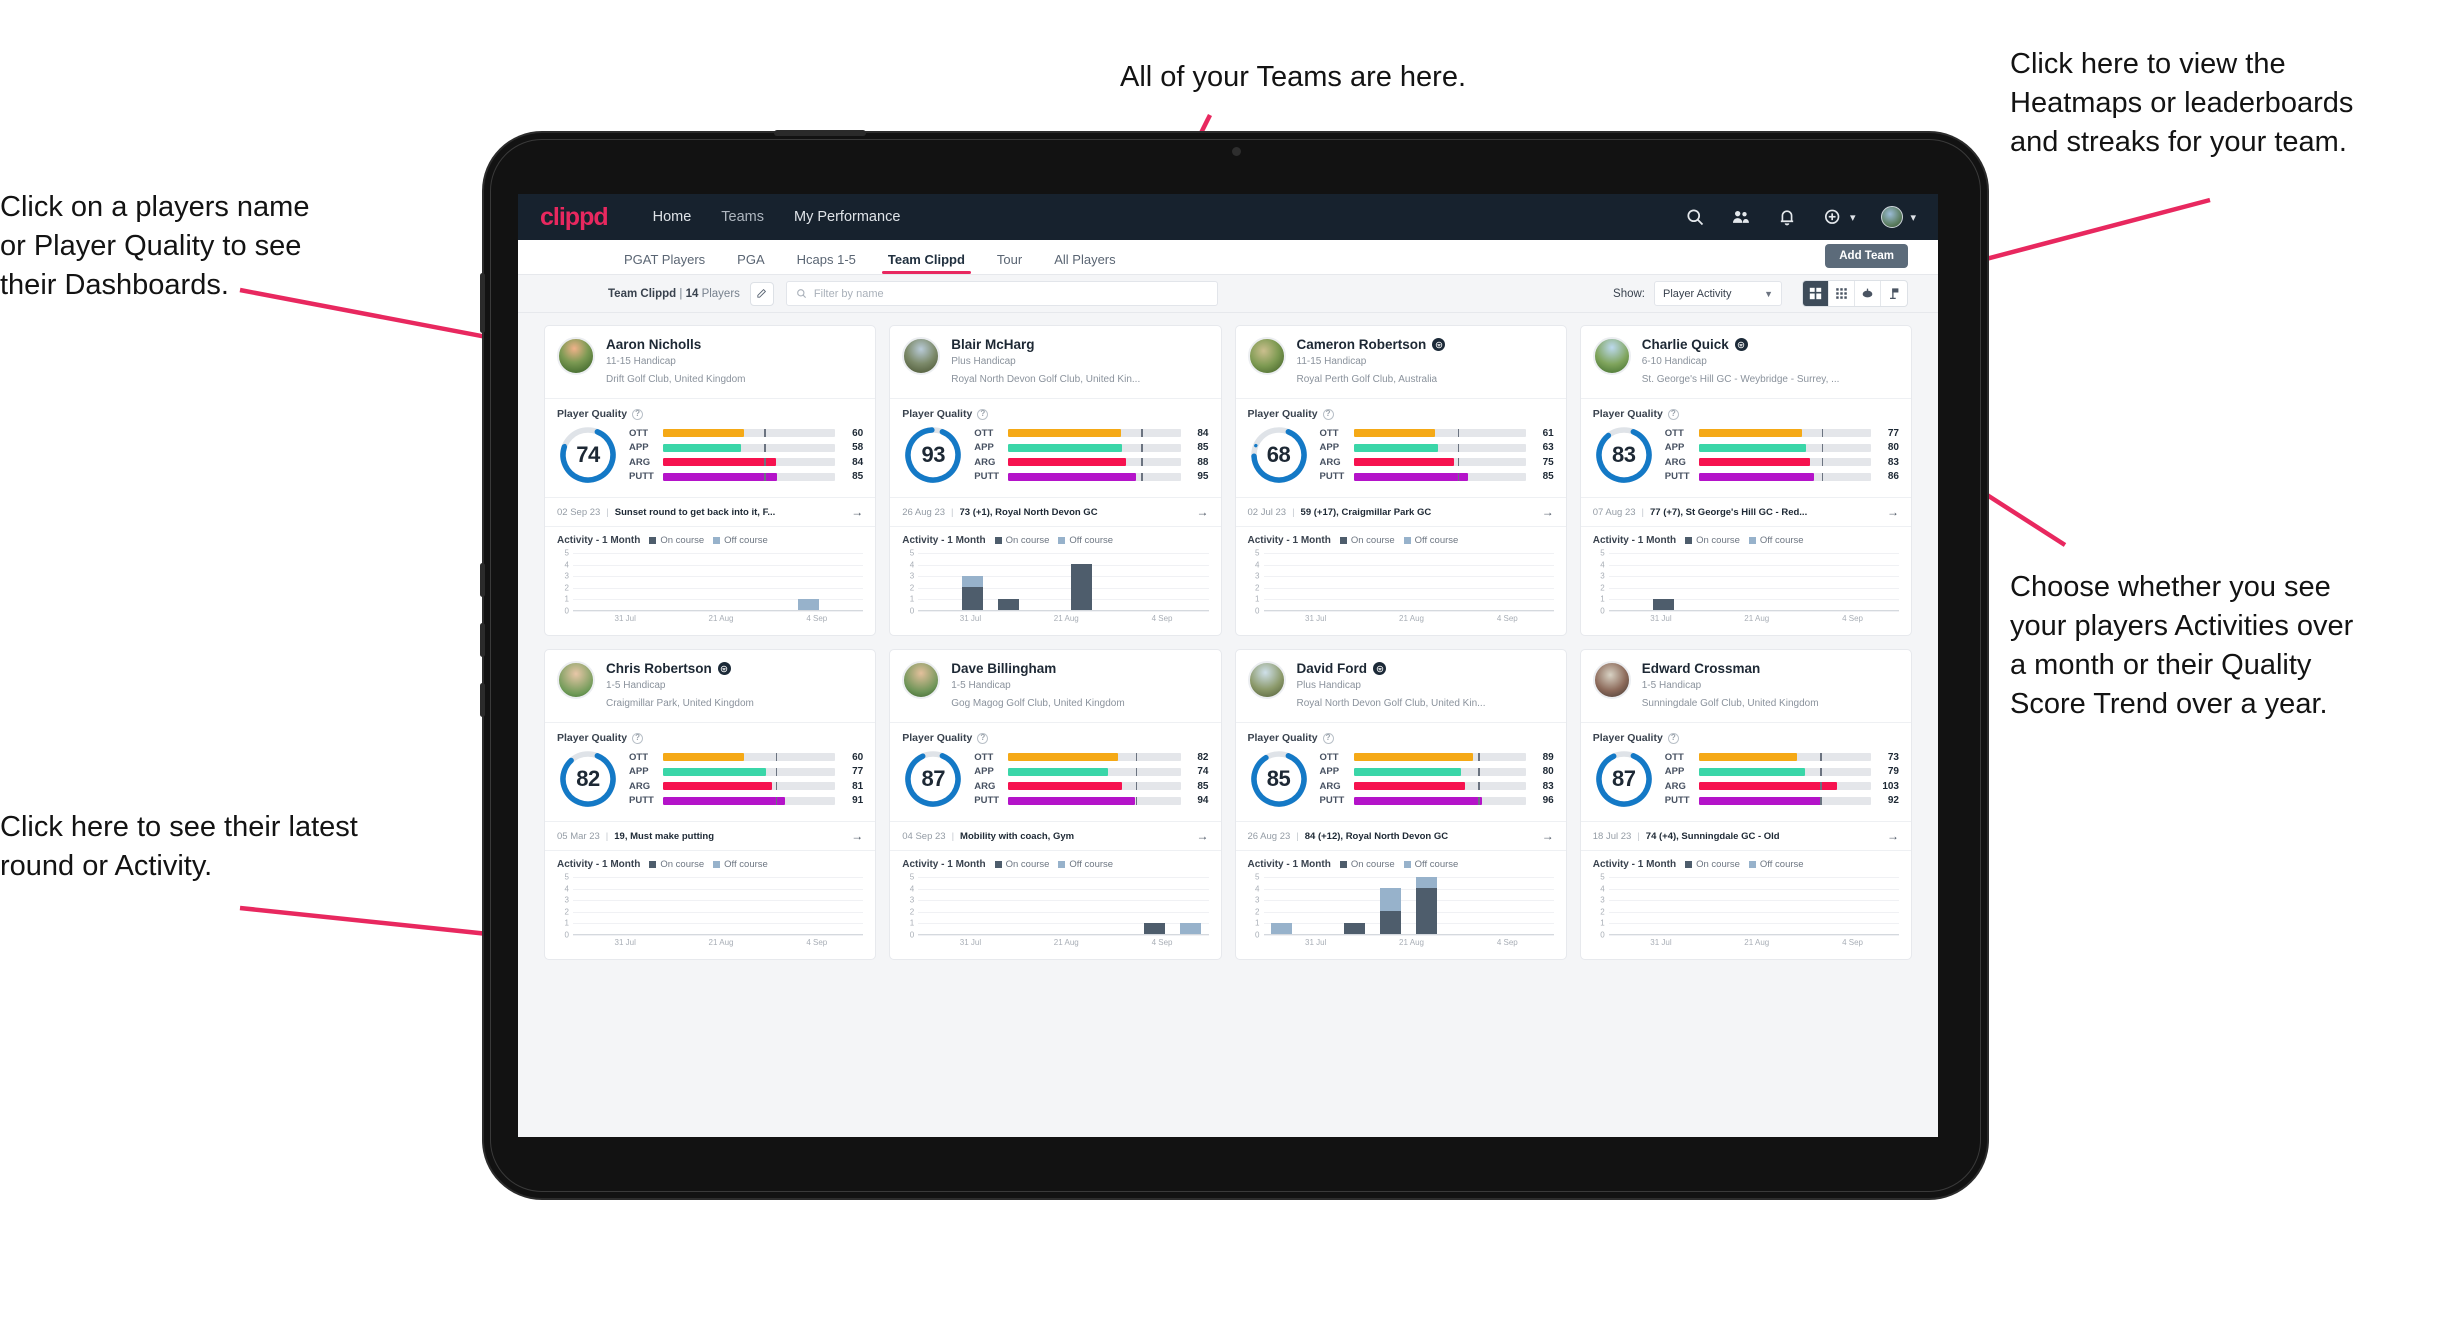 The width and height of the screenshot is (2452, 1319). What do you see at coordinates (574, 217) in the screenshot?
I see `clippd-logo: clippd` at bounding box center [574, 217].